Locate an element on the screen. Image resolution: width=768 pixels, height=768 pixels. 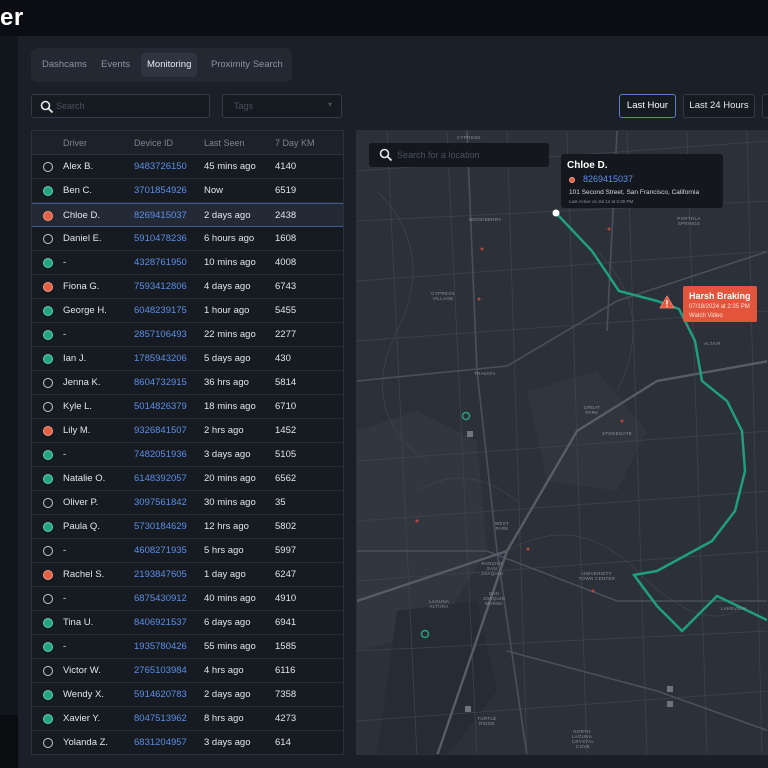
device-id-link: 6048239175 is located at coordinates (160, 310).